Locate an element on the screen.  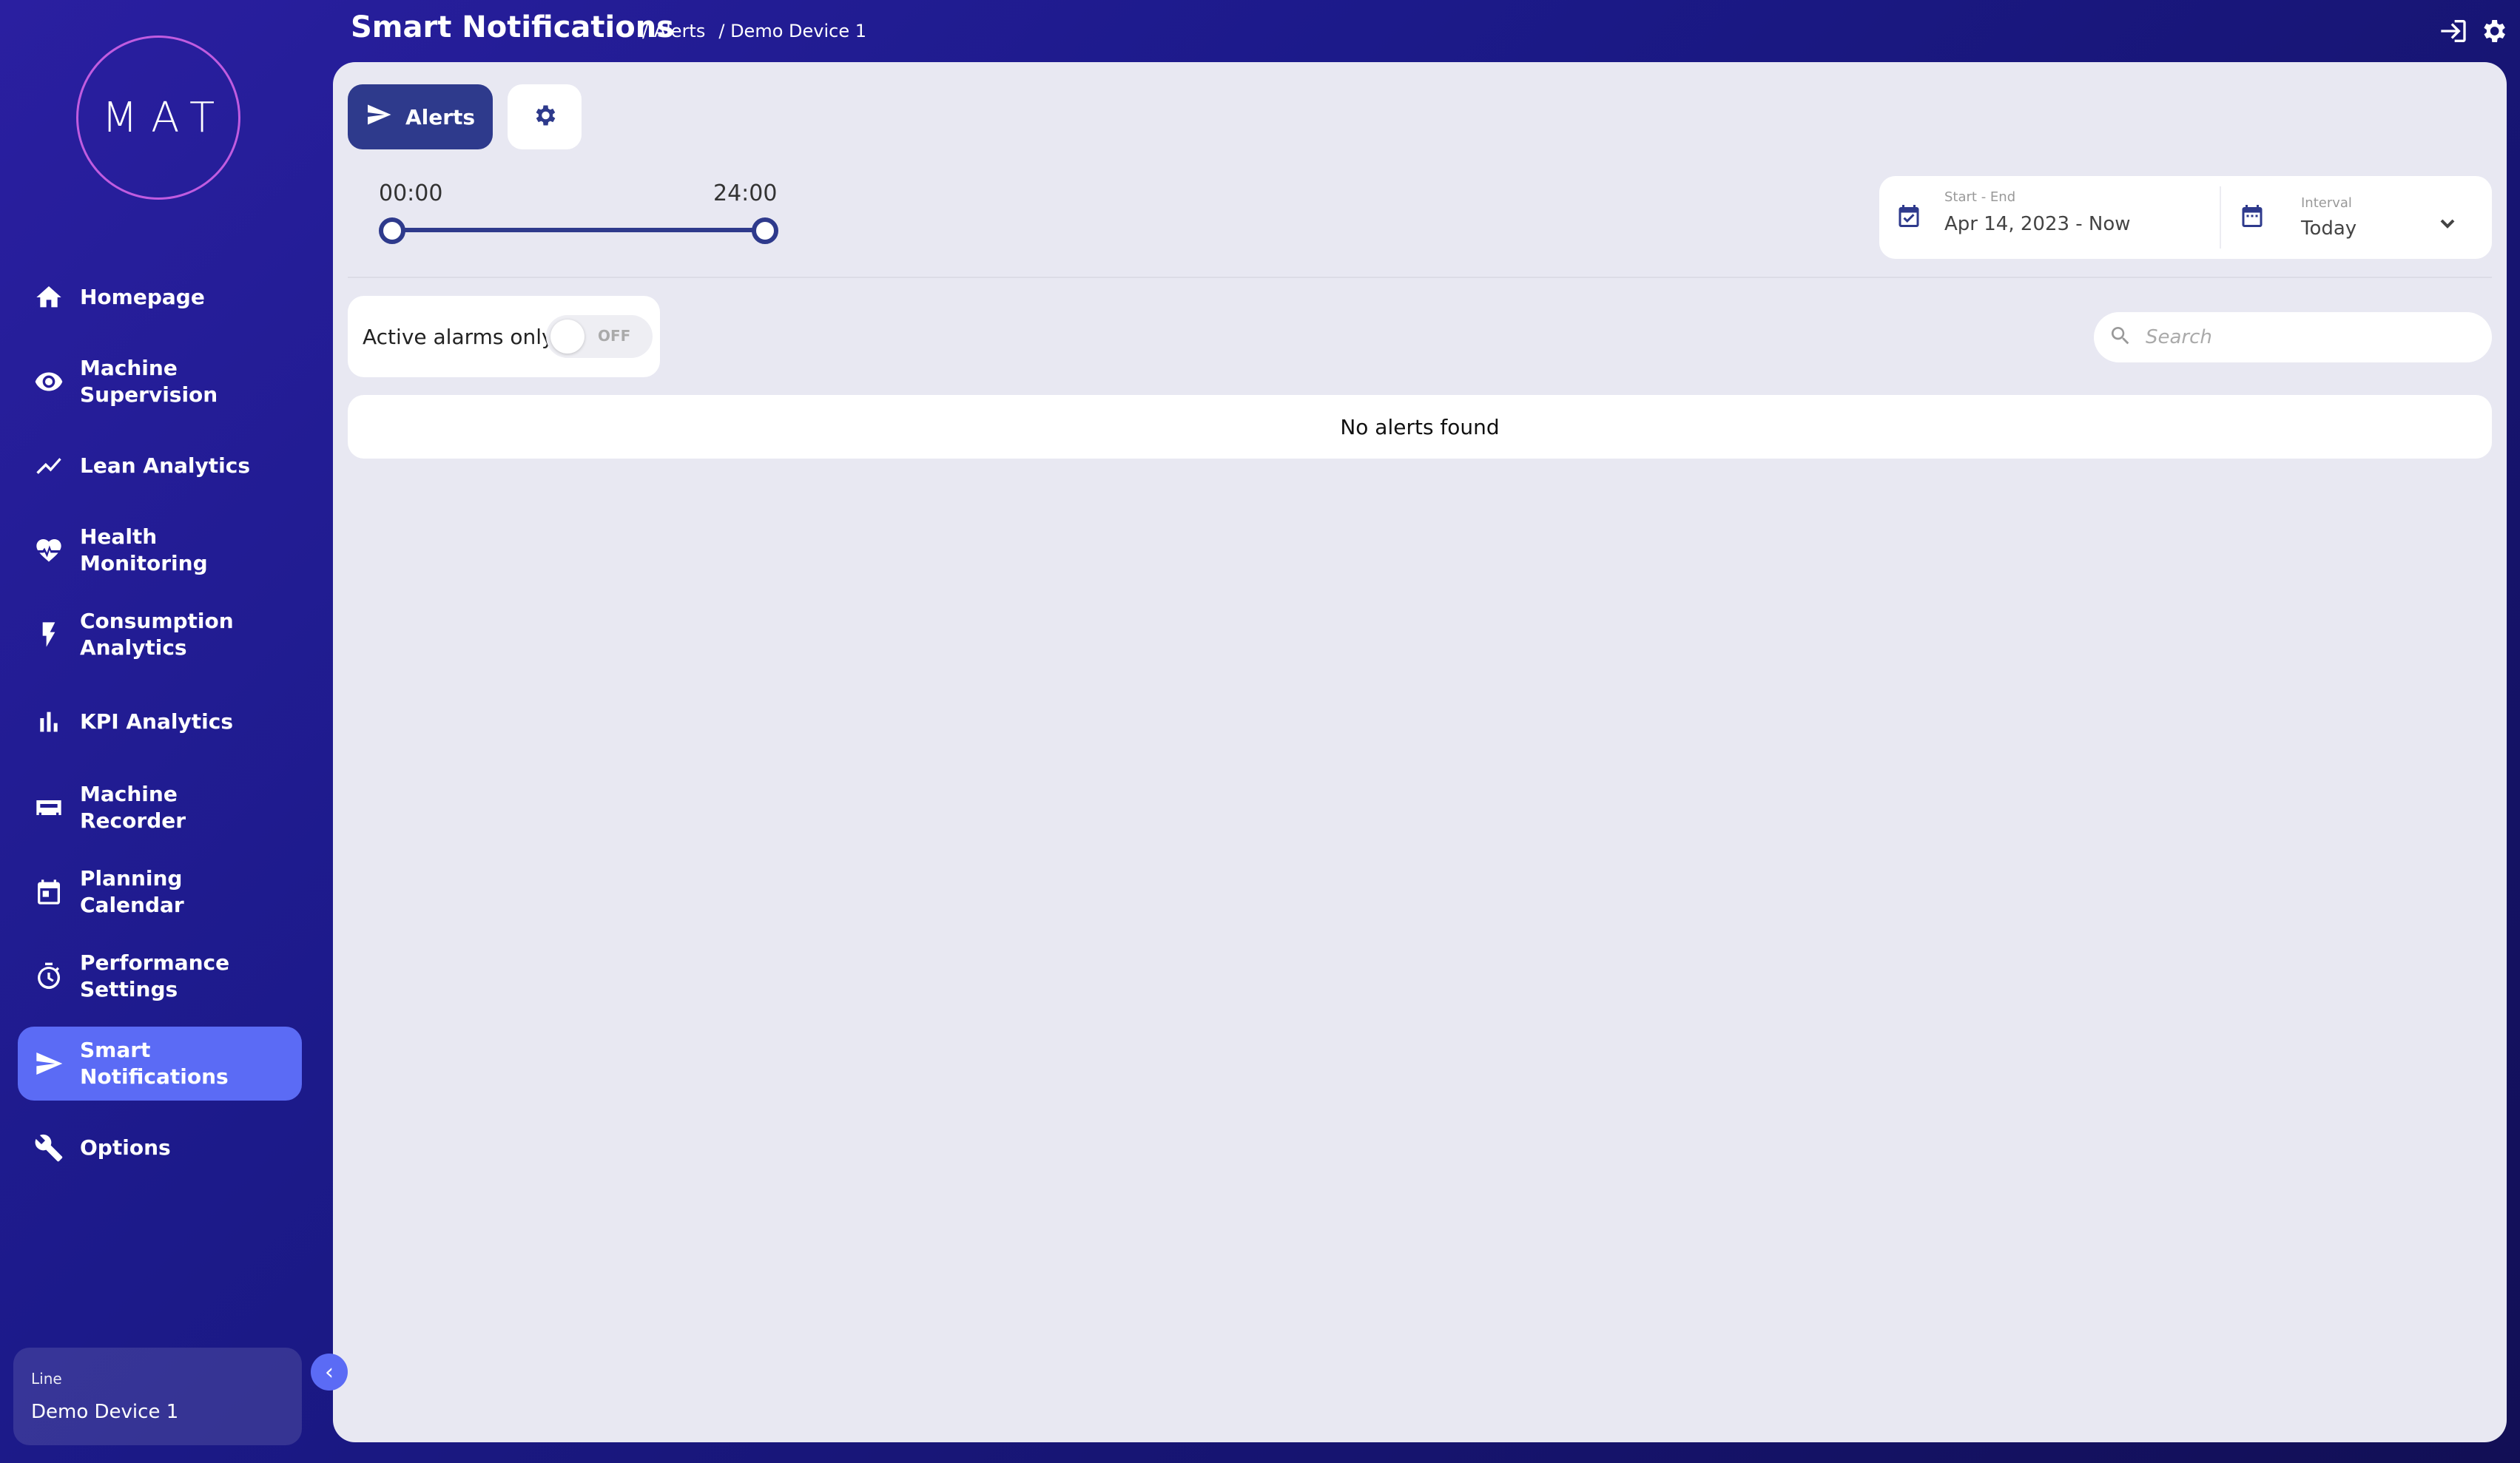
sidebar-item-label: Consumption Analytics is located at coordinates (157, 634).